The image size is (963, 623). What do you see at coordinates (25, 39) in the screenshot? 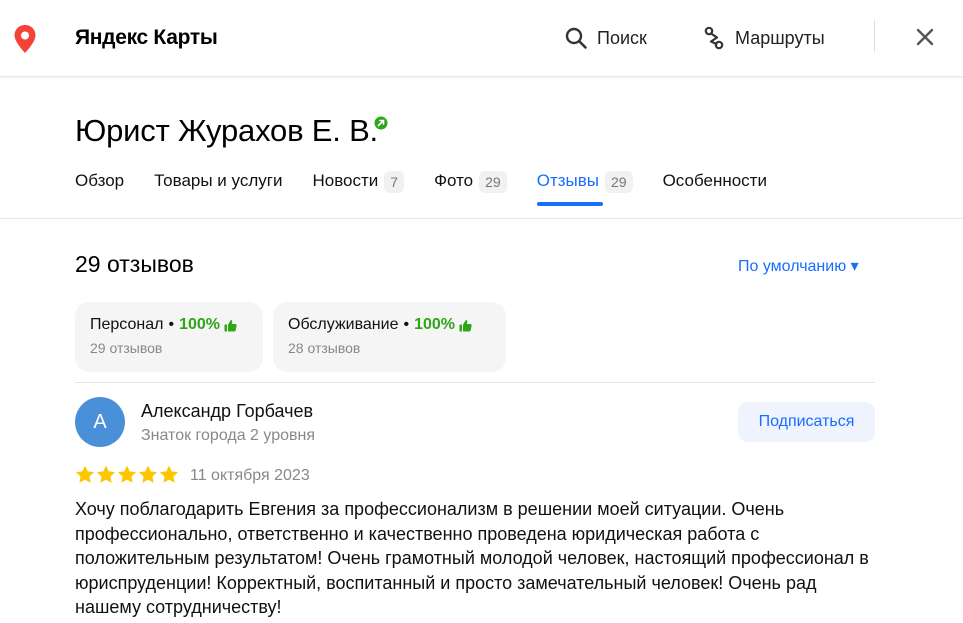
I see `map-pin-icon` at bounding box center [25, 39].